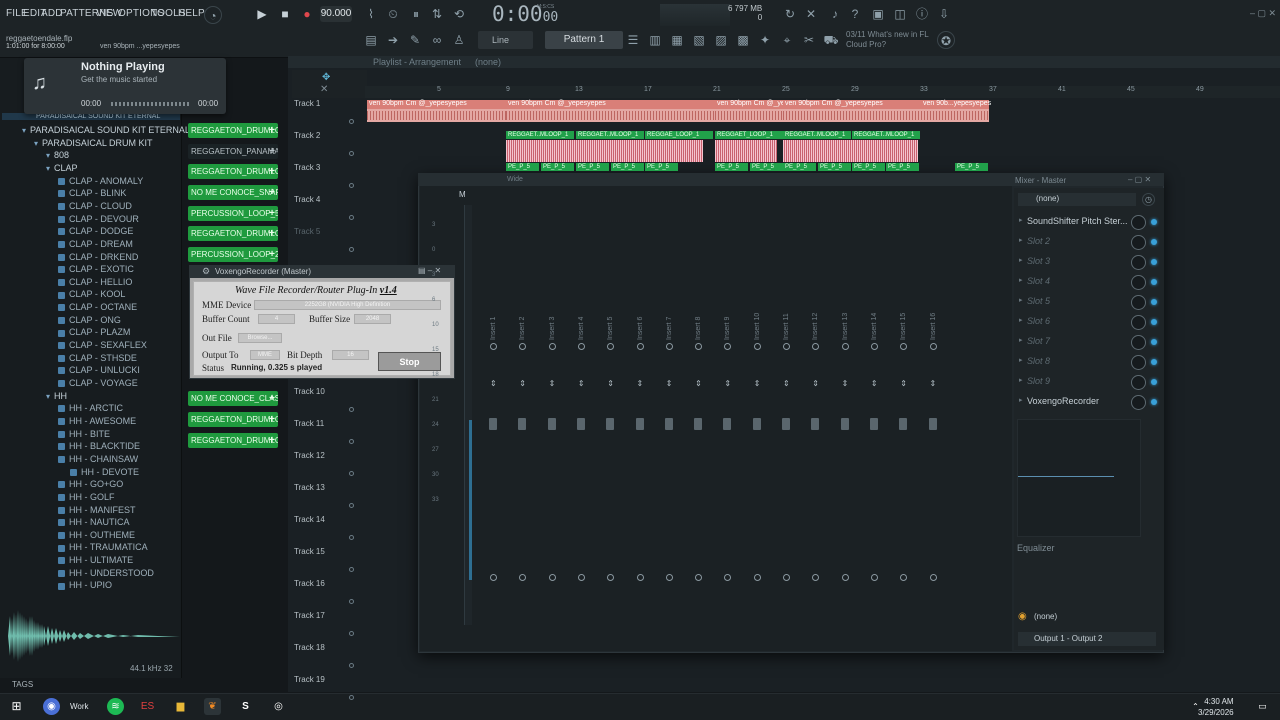 This screenshot has width=1280, height=720. I want to click on track-header: Track 12, so click(309, 455).